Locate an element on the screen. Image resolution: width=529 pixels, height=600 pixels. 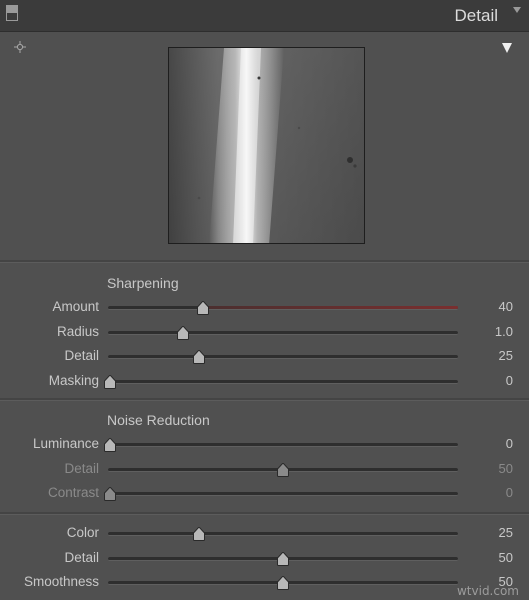
slider-row-contrast: Contrast 0 is located at coordinates (264, 497).